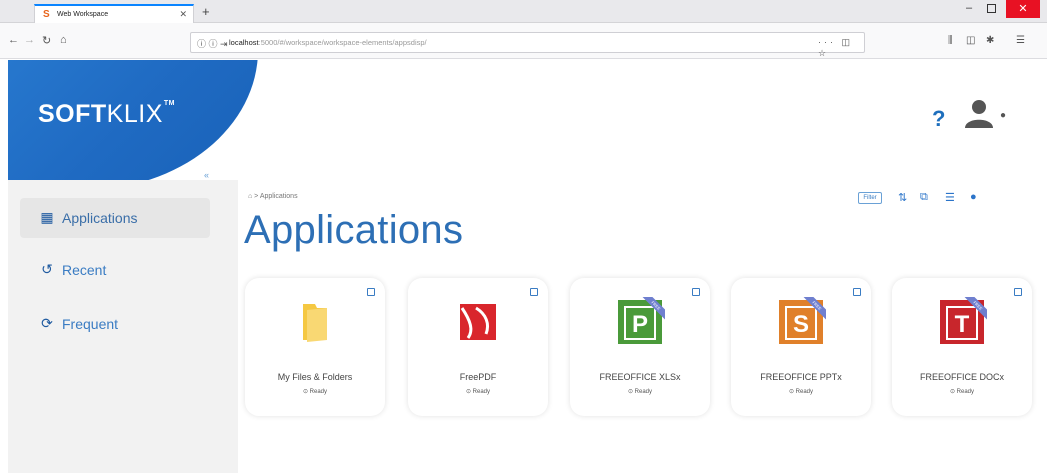 This screenshot has height=475, width=1047. Describe the element at coordinates (114, 13) in the screenshot. I see `browser-tab: S Web Workspace ✕` at that location.